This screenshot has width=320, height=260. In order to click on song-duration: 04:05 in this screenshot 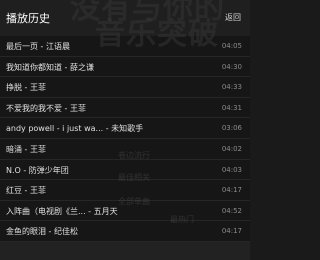, I will do `click(231, 46)`.